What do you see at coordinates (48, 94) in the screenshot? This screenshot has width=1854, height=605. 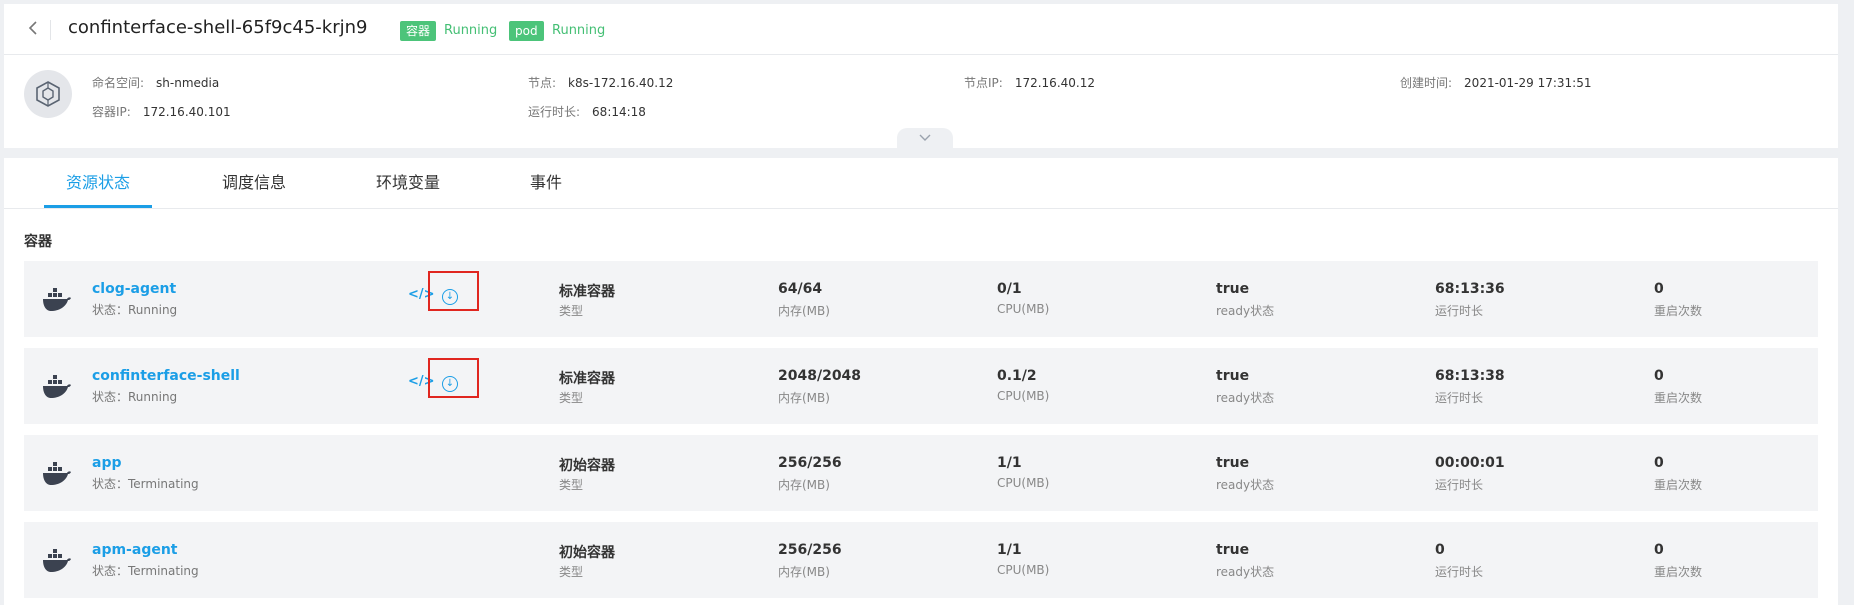 I see `container-cluster-icon` at bounding box center [48, 94].